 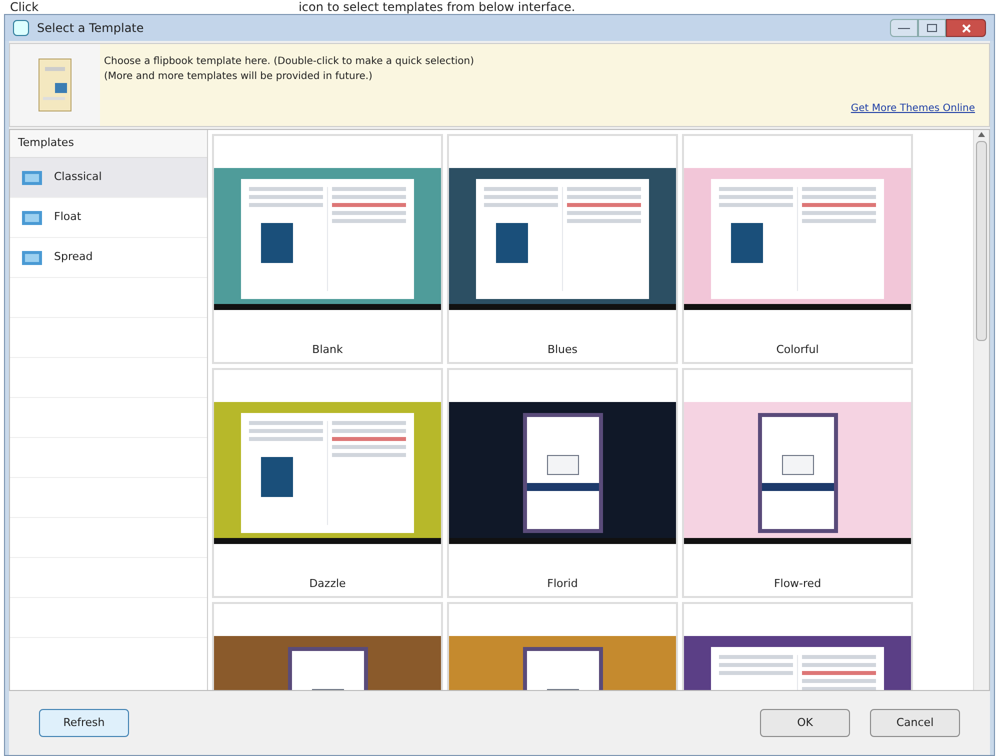 What do you see at coordinates (797, 483) in the screenshot?
I see `template-card: Flow-red` at bounding box center [797, 483].